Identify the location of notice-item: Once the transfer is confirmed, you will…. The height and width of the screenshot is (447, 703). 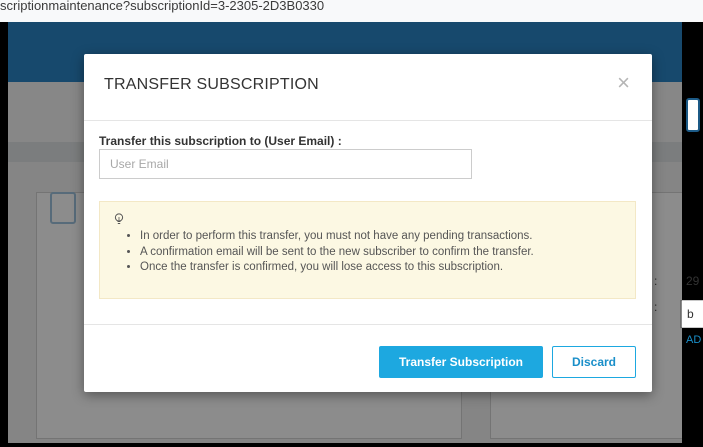
(337, 268).